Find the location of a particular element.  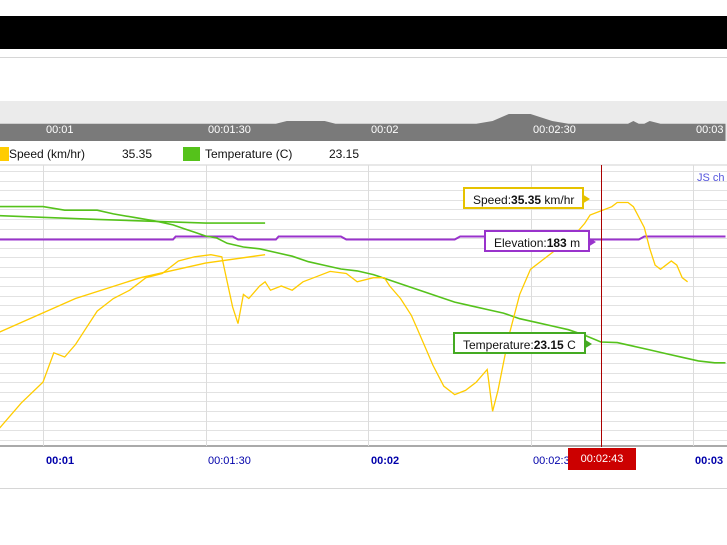

tooltip-speed: Speed:35.35 km/hr is located at coordinates (527, 198).